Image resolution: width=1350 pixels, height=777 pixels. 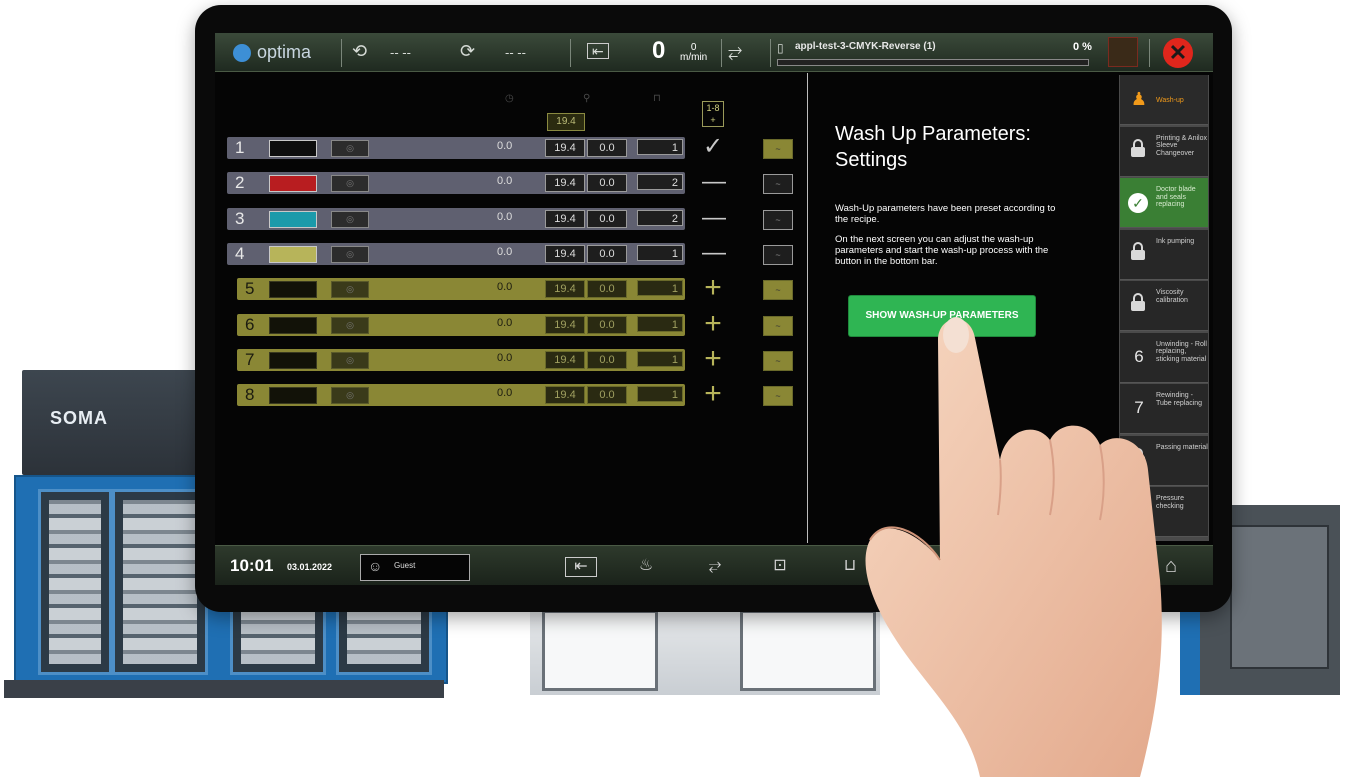 I want to click on print-unit-row: 4 ◎ 0.0 19.4 0.0 1, so click(x=456, y=253).